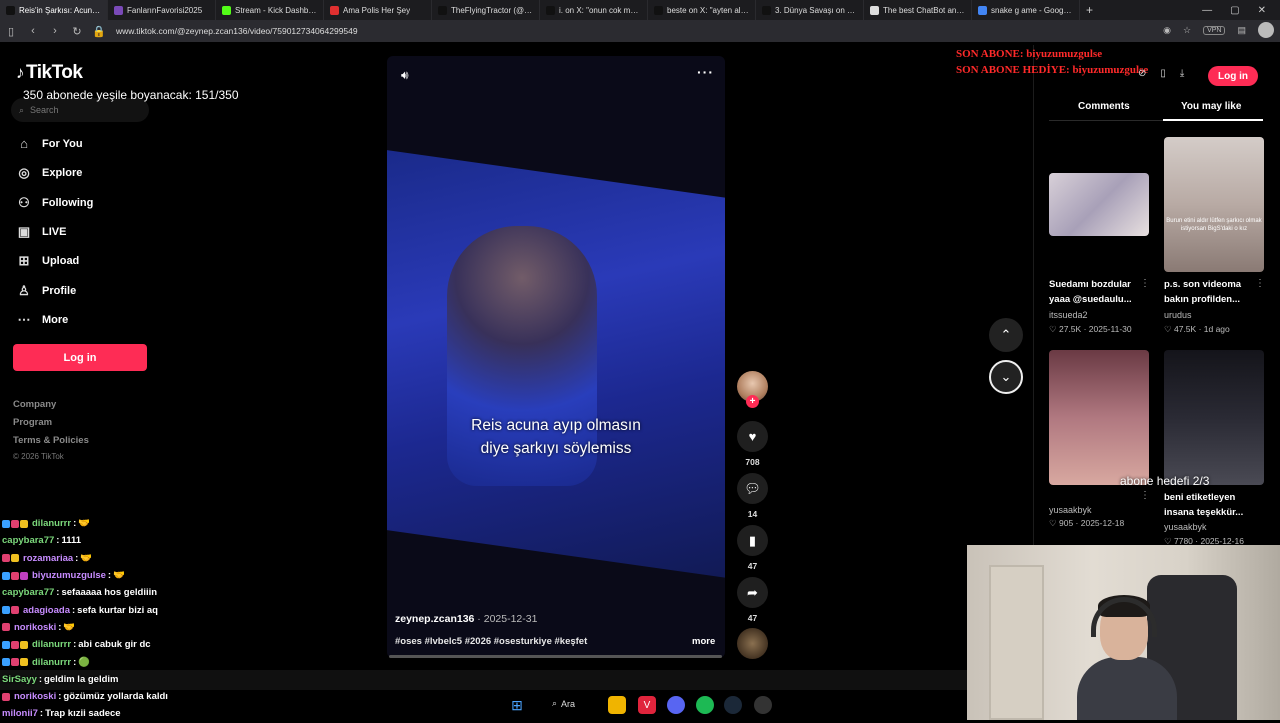 Image resolution: width=1280 pixels, height=723 pixels. What do you see at coordinates (1167, 30) in the screenshot?
I see `cast-icon: ◉` at bounding box center [1167, 30].